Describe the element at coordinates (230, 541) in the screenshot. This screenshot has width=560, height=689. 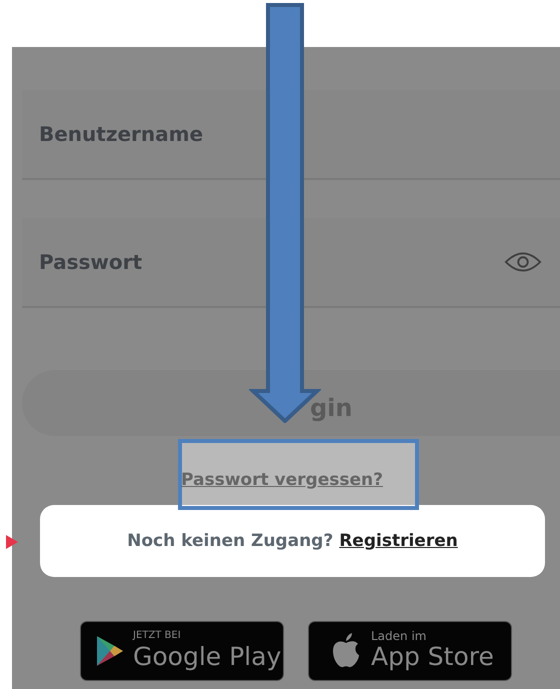
I see `register-prompt: Noch keinen Zugang?` at that location.